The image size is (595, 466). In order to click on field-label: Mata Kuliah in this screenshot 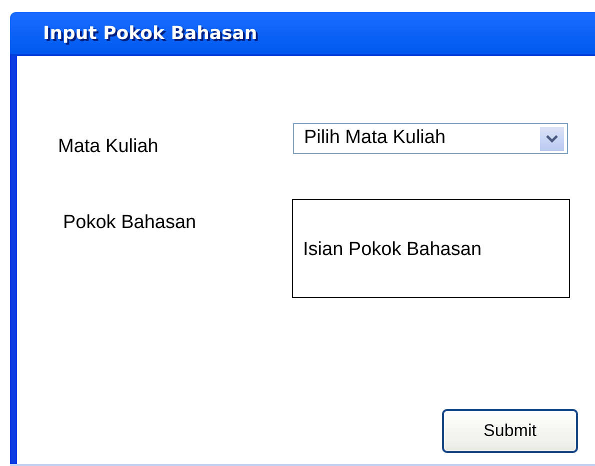, I will do `click(109, 147)`.